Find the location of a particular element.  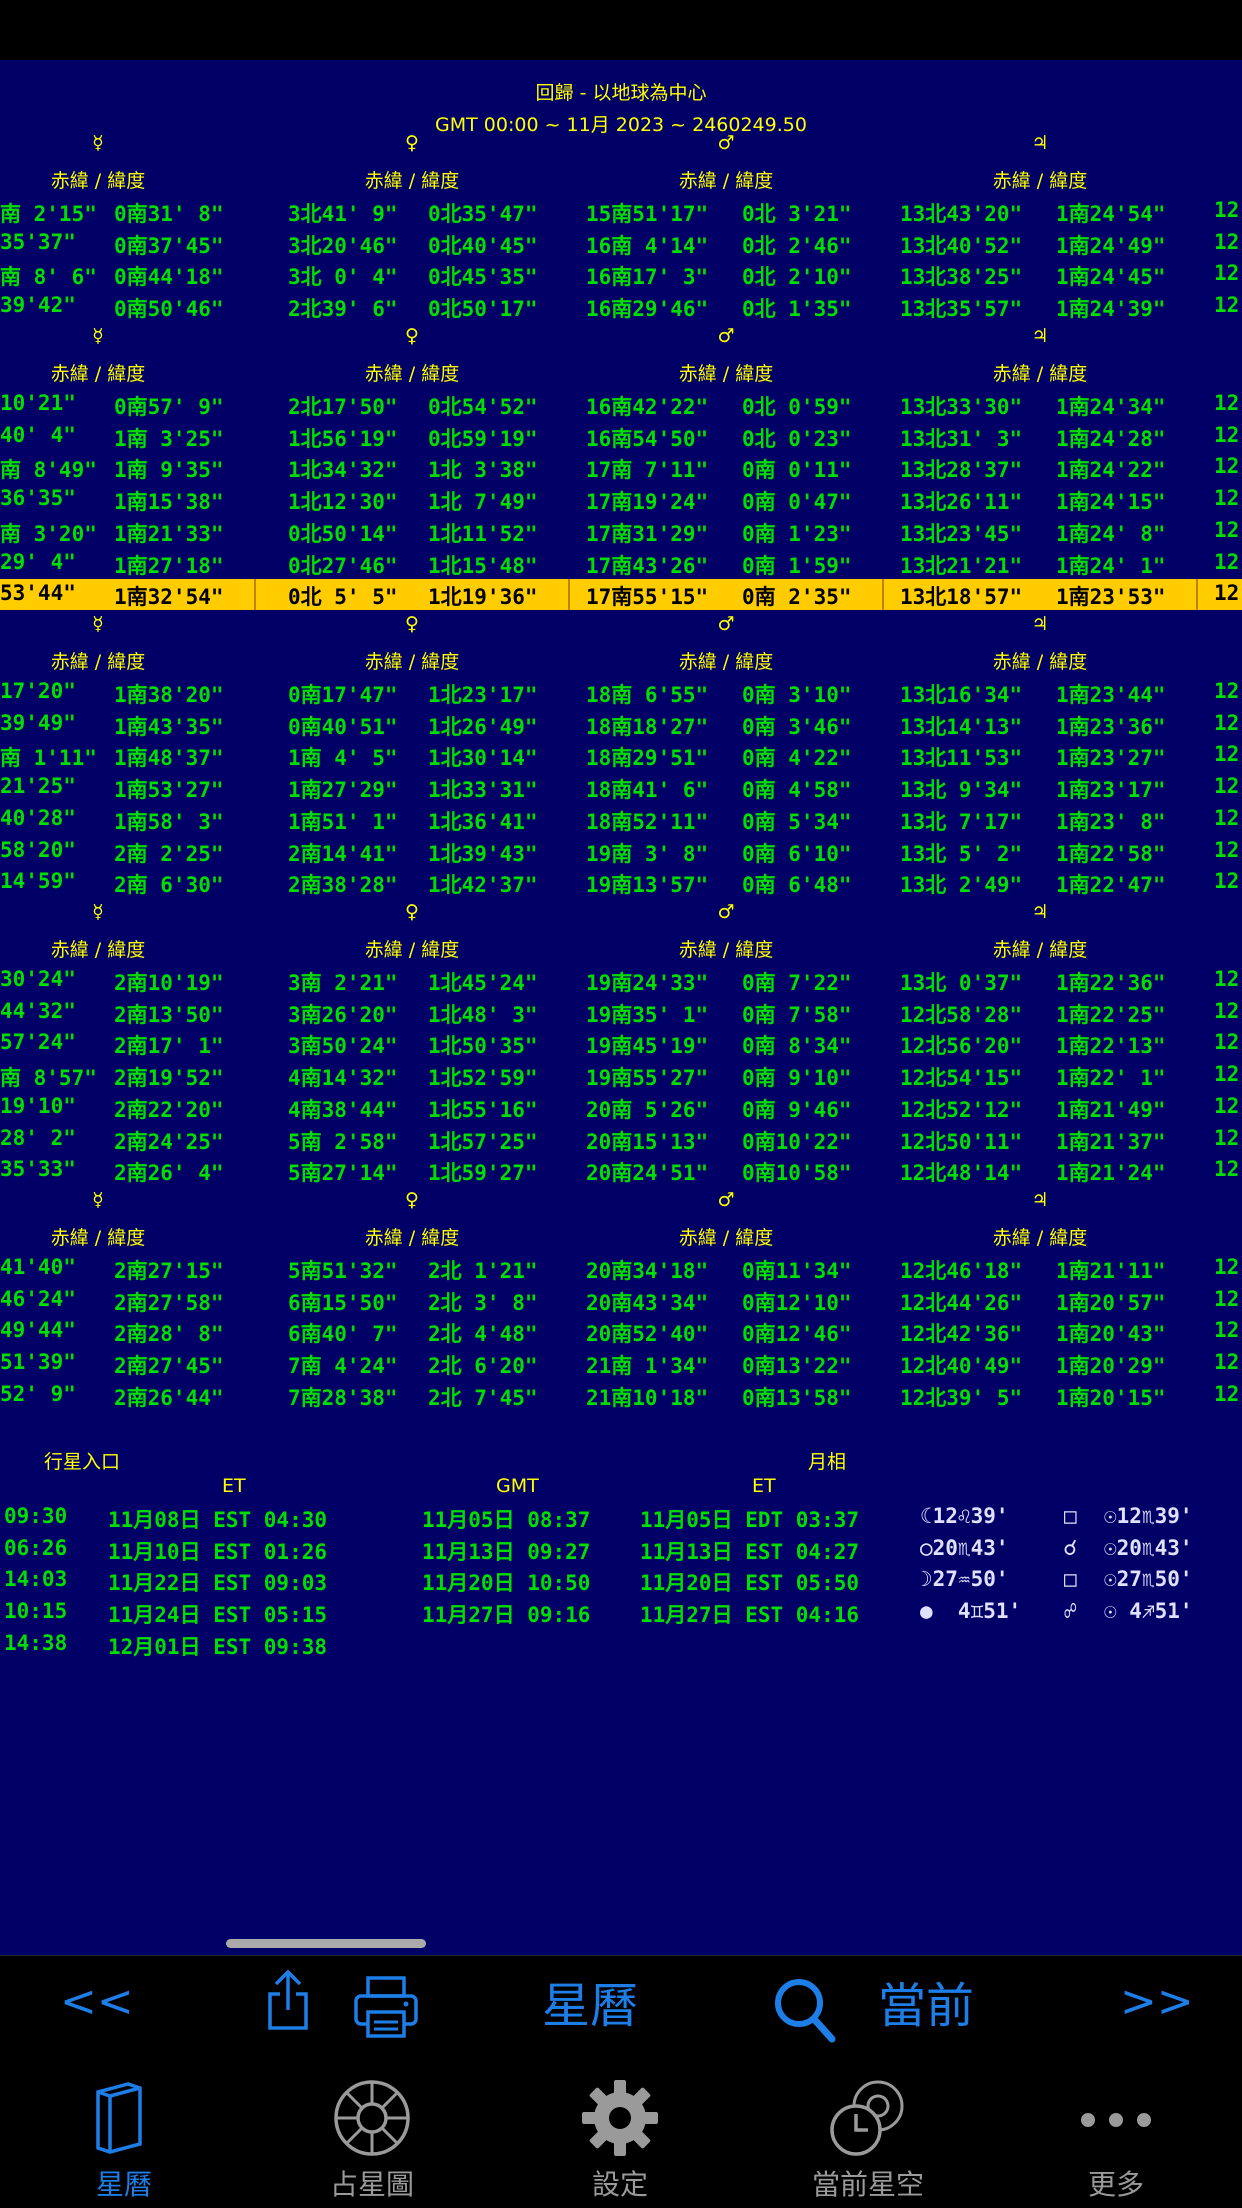

highlight-separator is located at coordinates (883, 595).